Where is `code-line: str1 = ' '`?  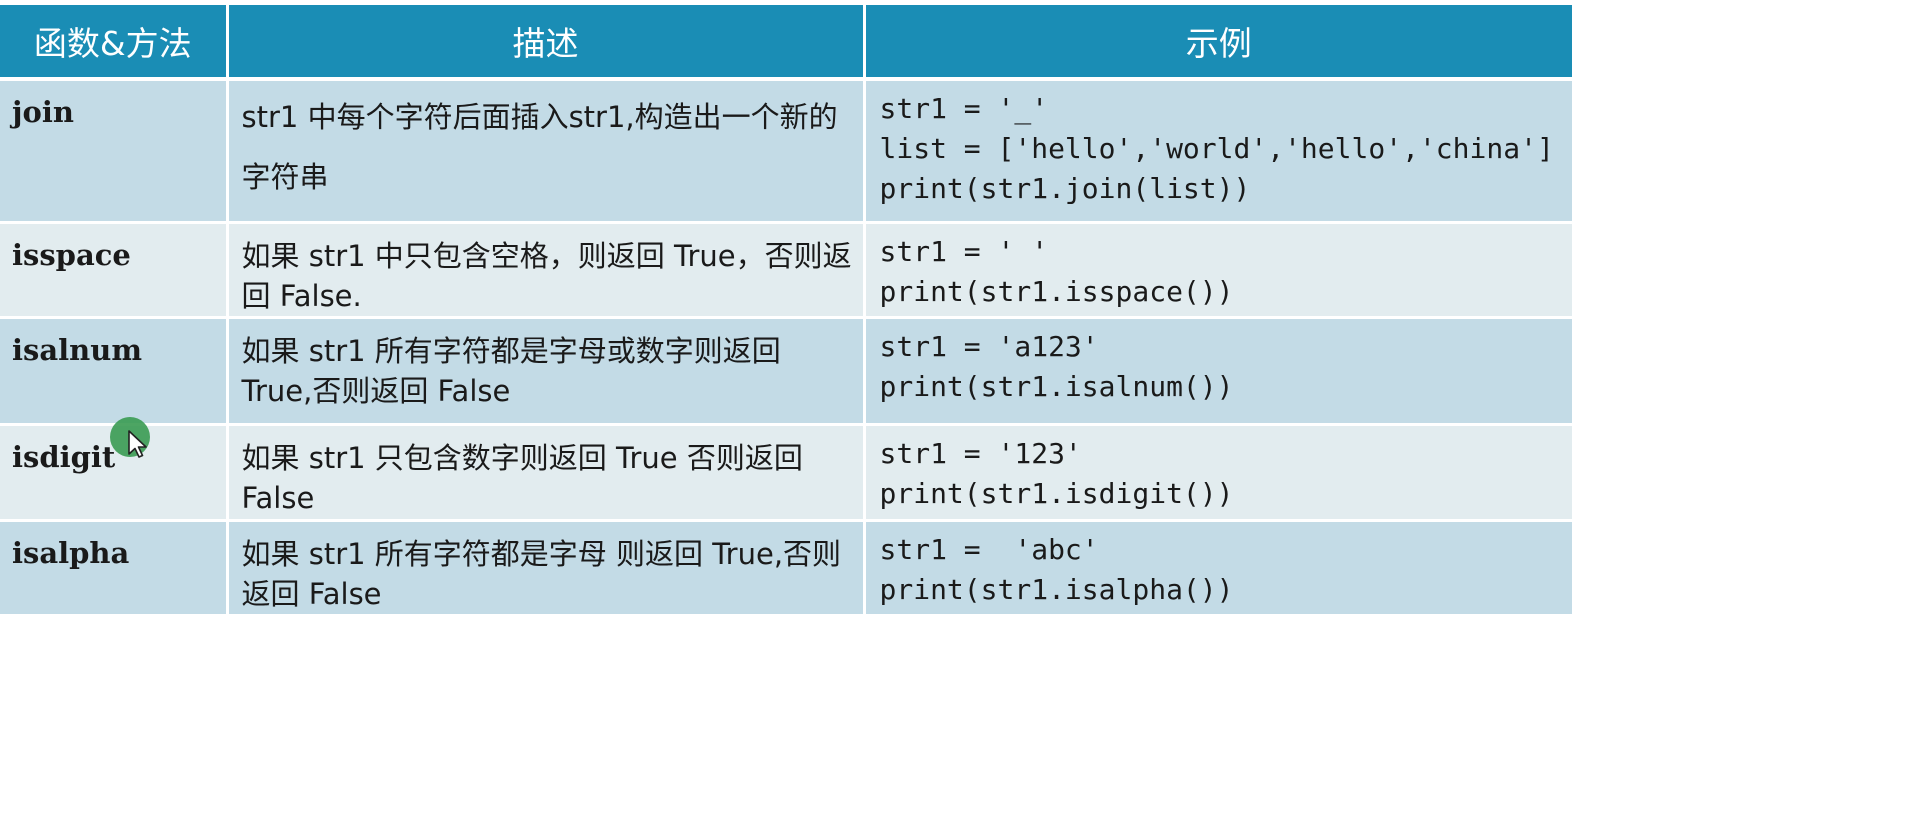 code-line: str1 = ' ' is located at coordinates (964, 251).